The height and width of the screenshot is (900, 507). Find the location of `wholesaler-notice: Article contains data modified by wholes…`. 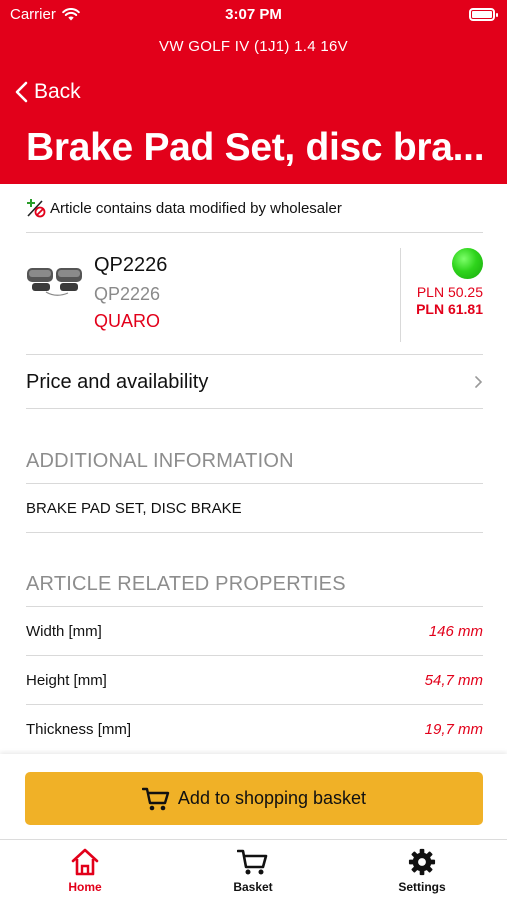

wholesaler-notice: Article contains data modified by wholes… is located at coordinates (184, 208).